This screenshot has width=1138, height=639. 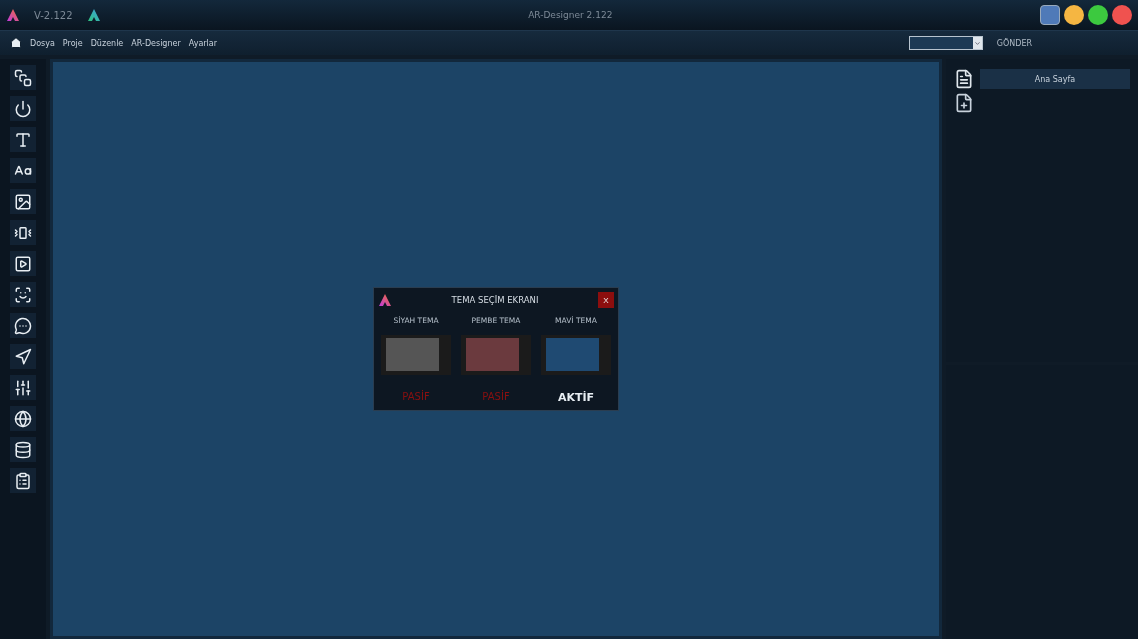 I want to click on dialog-logo-icon, so click(x=385, y=300).